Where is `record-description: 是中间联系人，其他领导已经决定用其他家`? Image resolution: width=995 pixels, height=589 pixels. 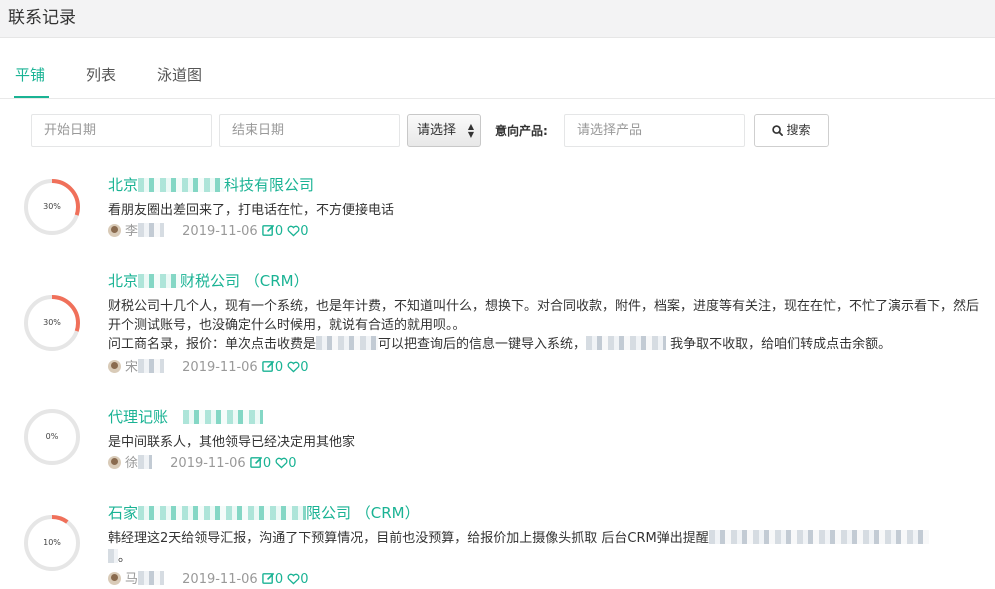 record-description: 是中间联系人，其他领导已经决定用其他家 is located at coordinates (232, 442).